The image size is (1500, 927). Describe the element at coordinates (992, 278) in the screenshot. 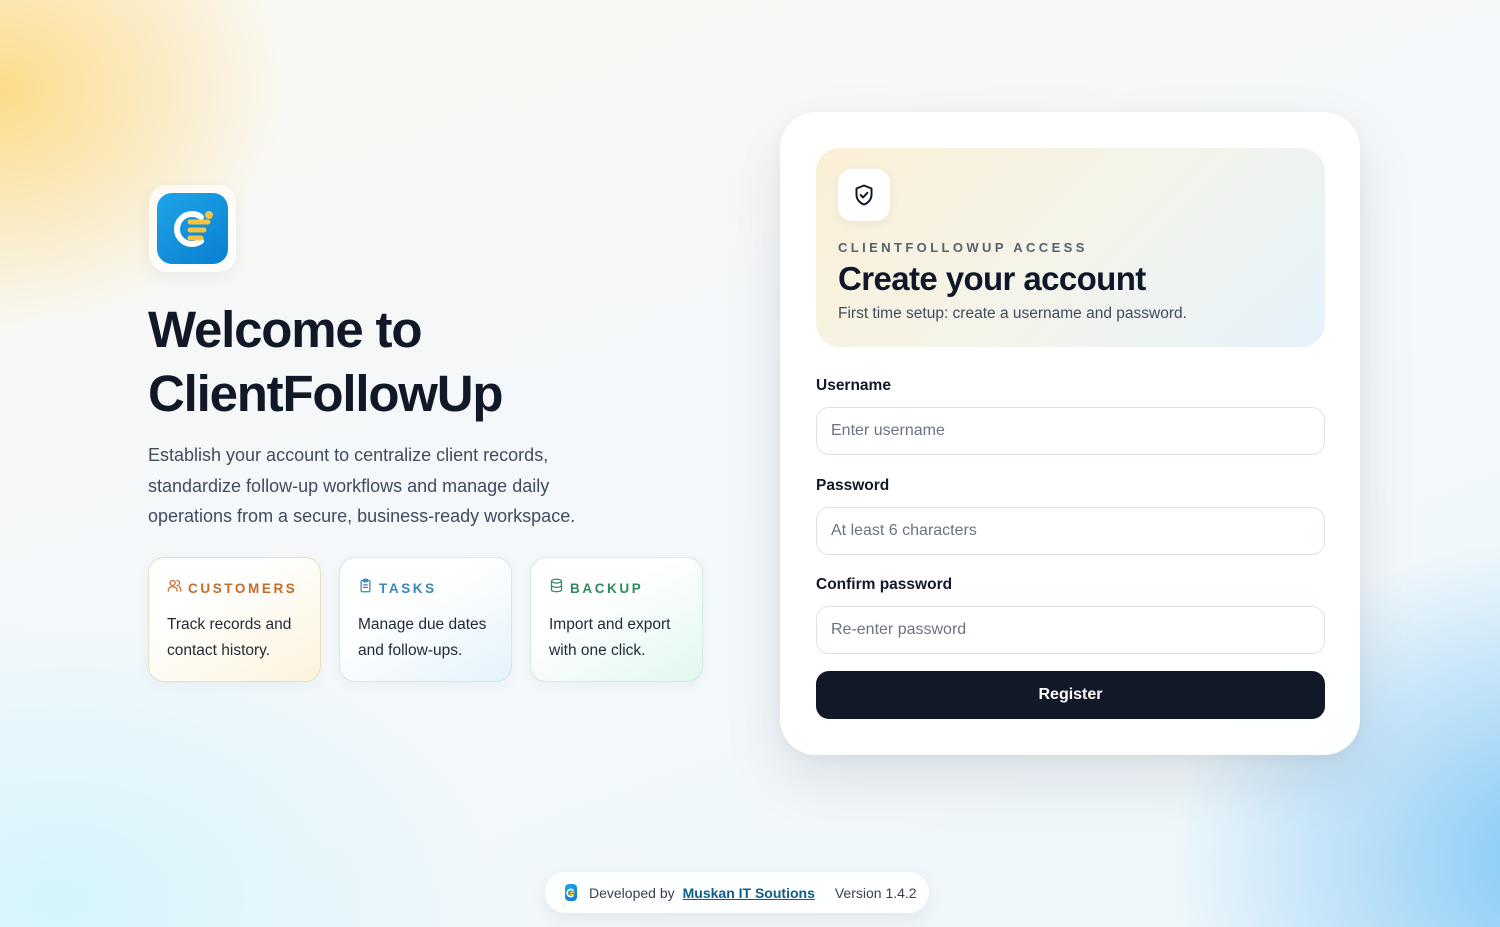

I see `card-title: Create your account` at that location.